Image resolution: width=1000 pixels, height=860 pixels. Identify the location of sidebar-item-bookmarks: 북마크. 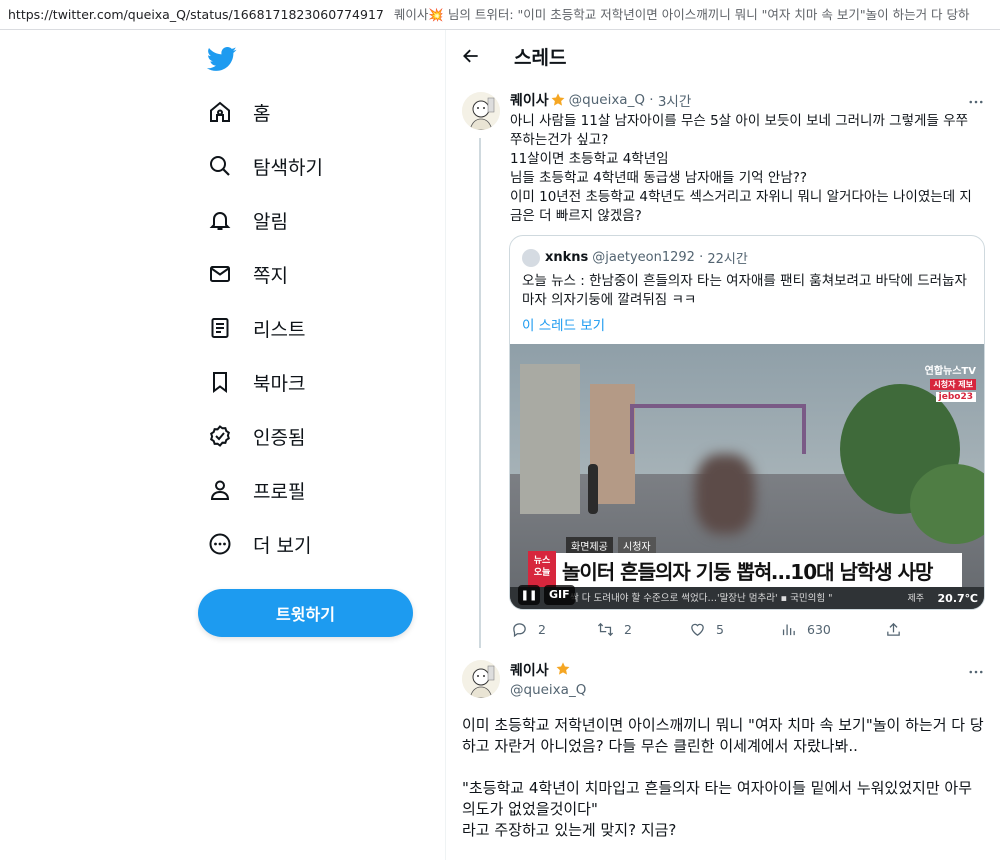
(250, 382).